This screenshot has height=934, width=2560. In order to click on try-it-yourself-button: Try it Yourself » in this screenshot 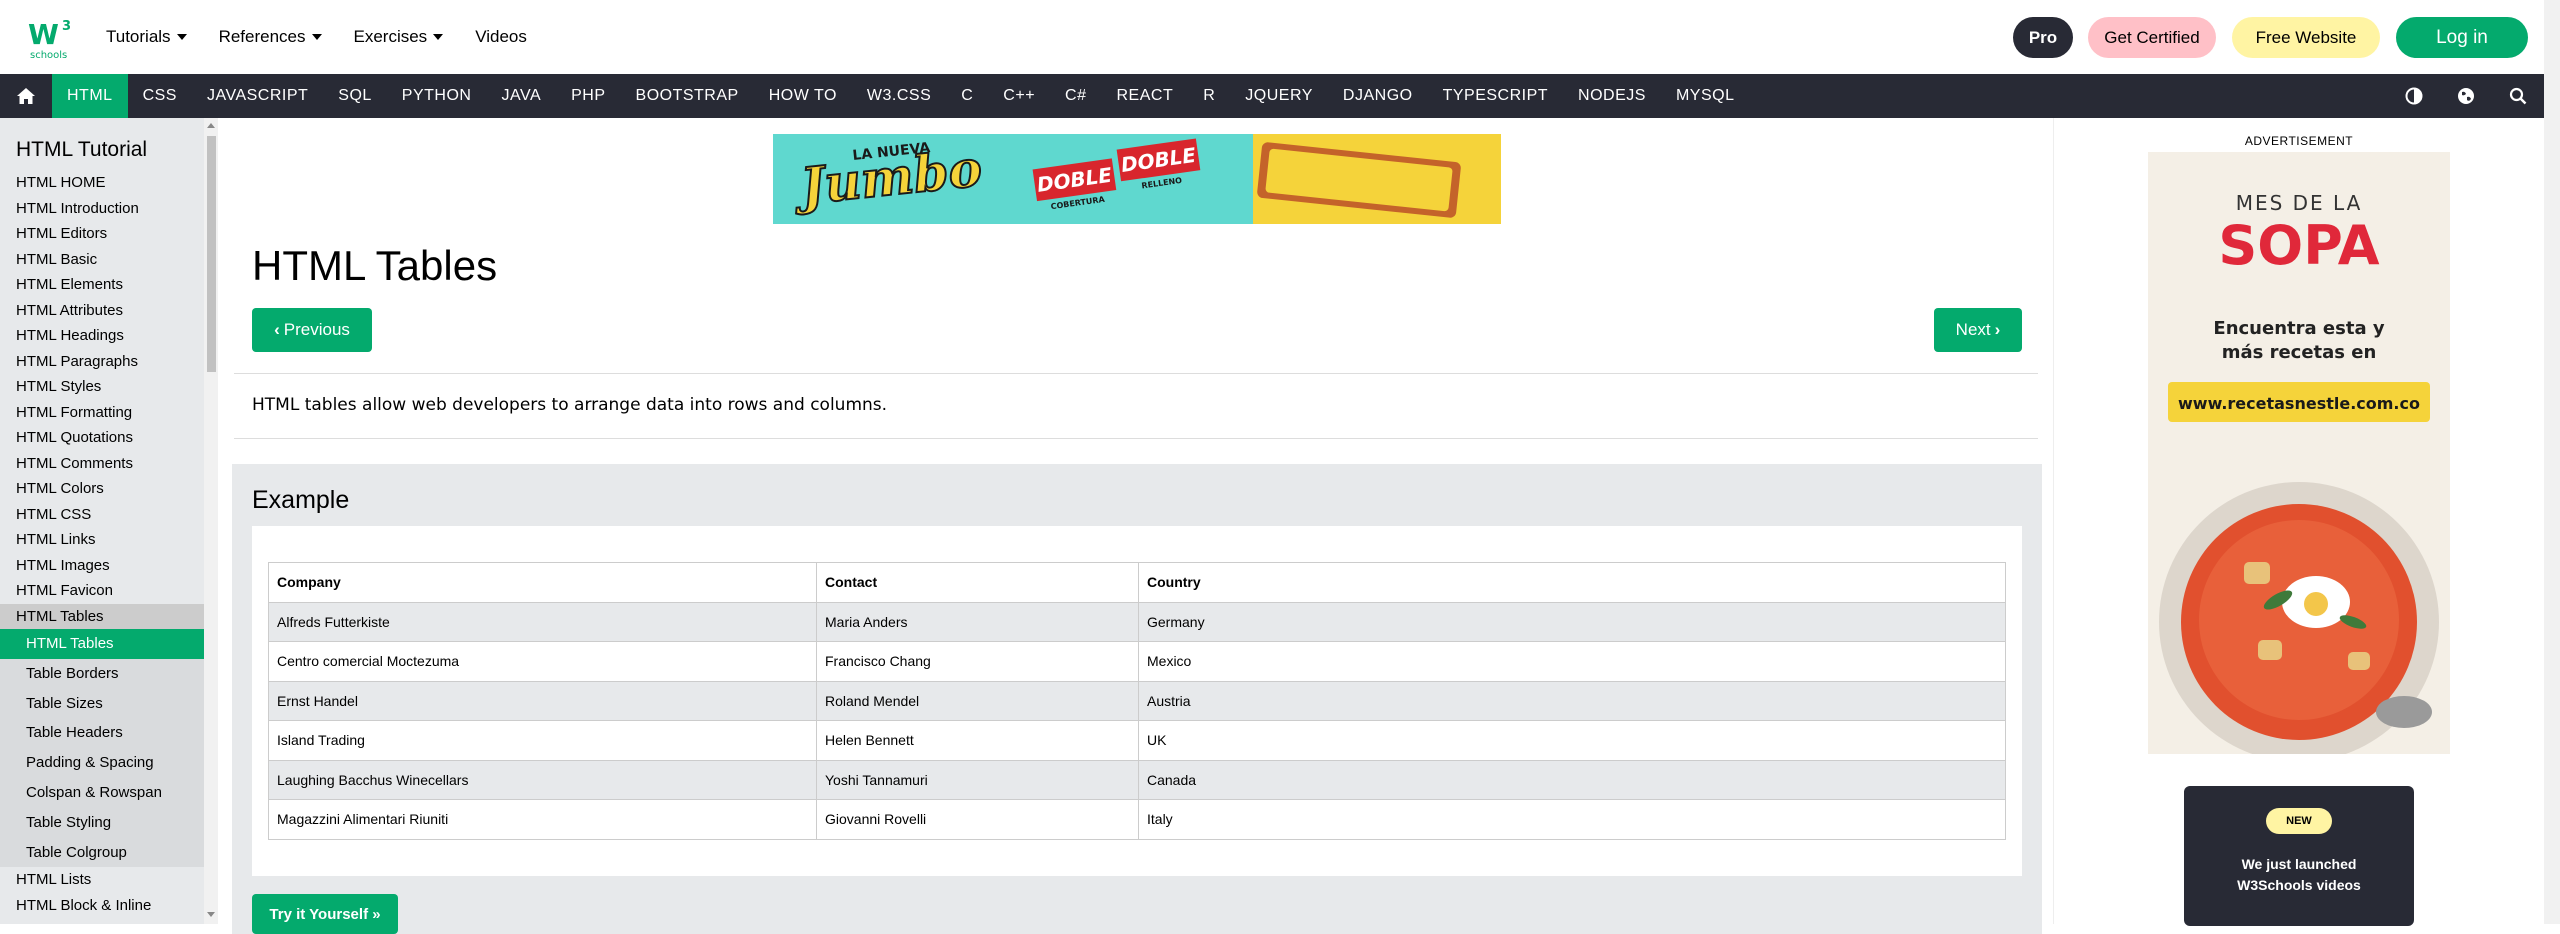, I will do `click(325, 914)`.